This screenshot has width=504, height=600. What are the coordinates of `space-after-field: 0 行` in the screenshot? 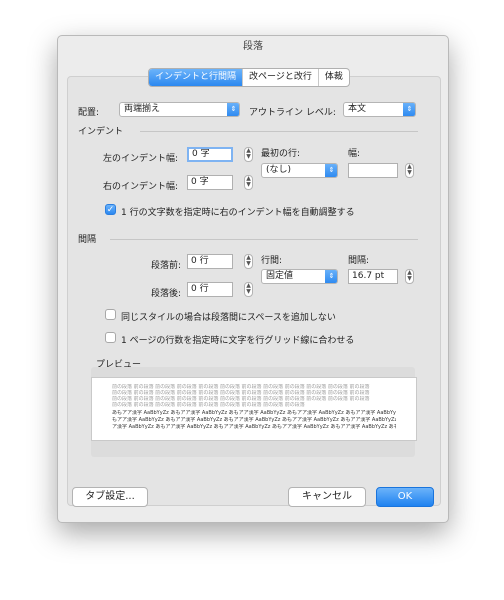 It's located at (210, 289).